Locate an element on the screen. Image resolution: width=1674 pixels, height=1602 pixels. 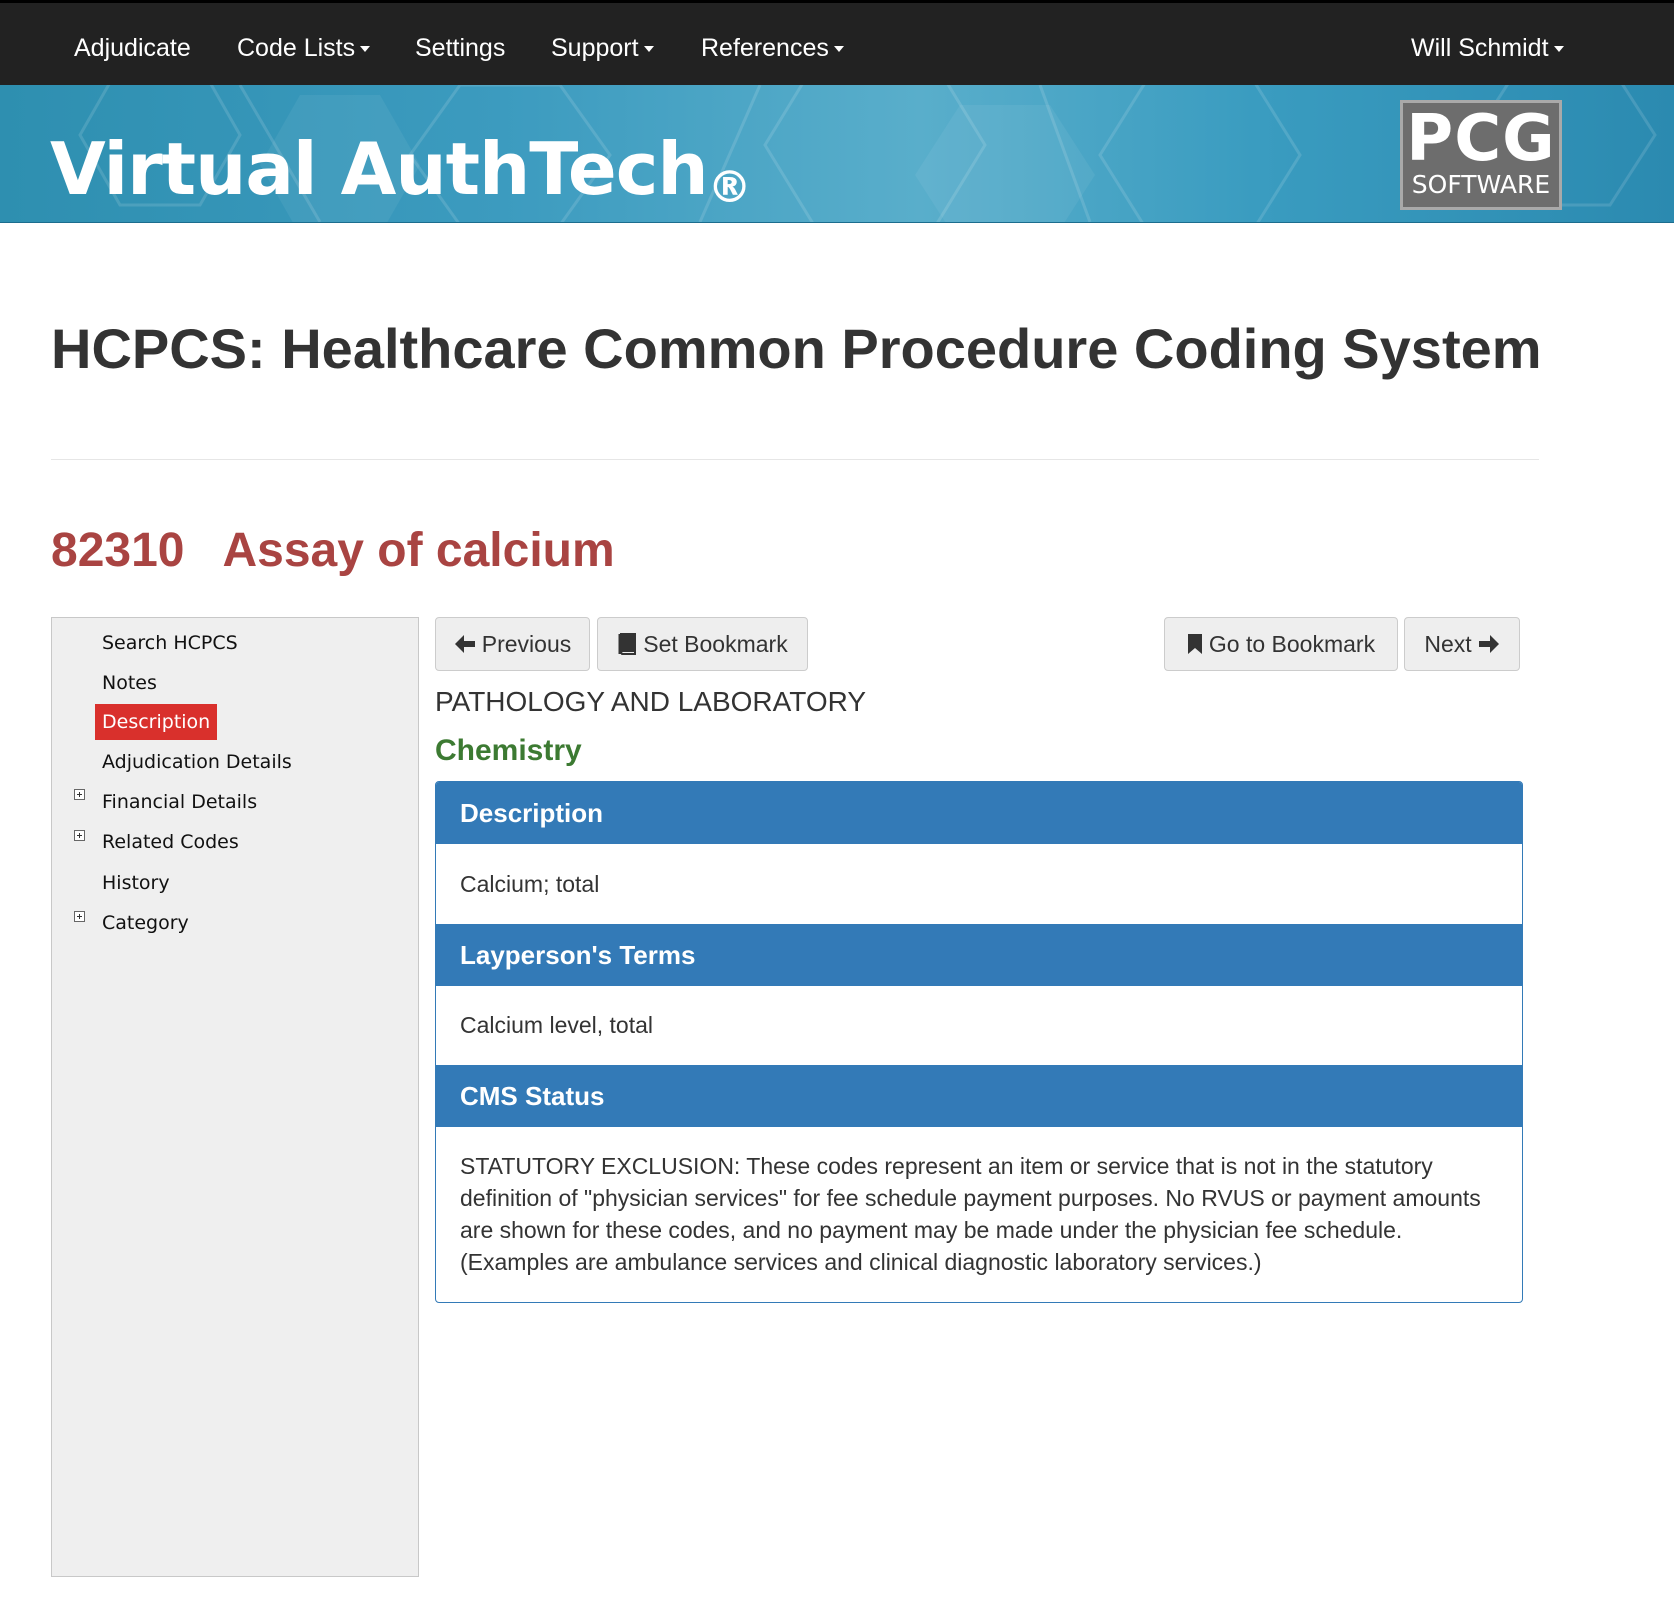
nav-user-menu: Will Schmidt is located at coordinates (1487, 48).